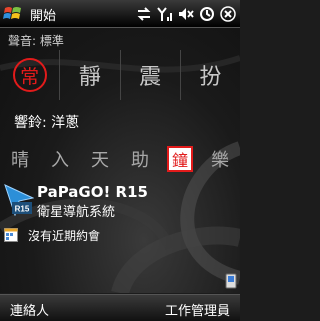 This screenshot has height=321, width=320. What do you see at coordinates (36, 41) in the screenshot?
I see `sound-profile-label: 聲音: 標準` at bounding box center [36, 41].